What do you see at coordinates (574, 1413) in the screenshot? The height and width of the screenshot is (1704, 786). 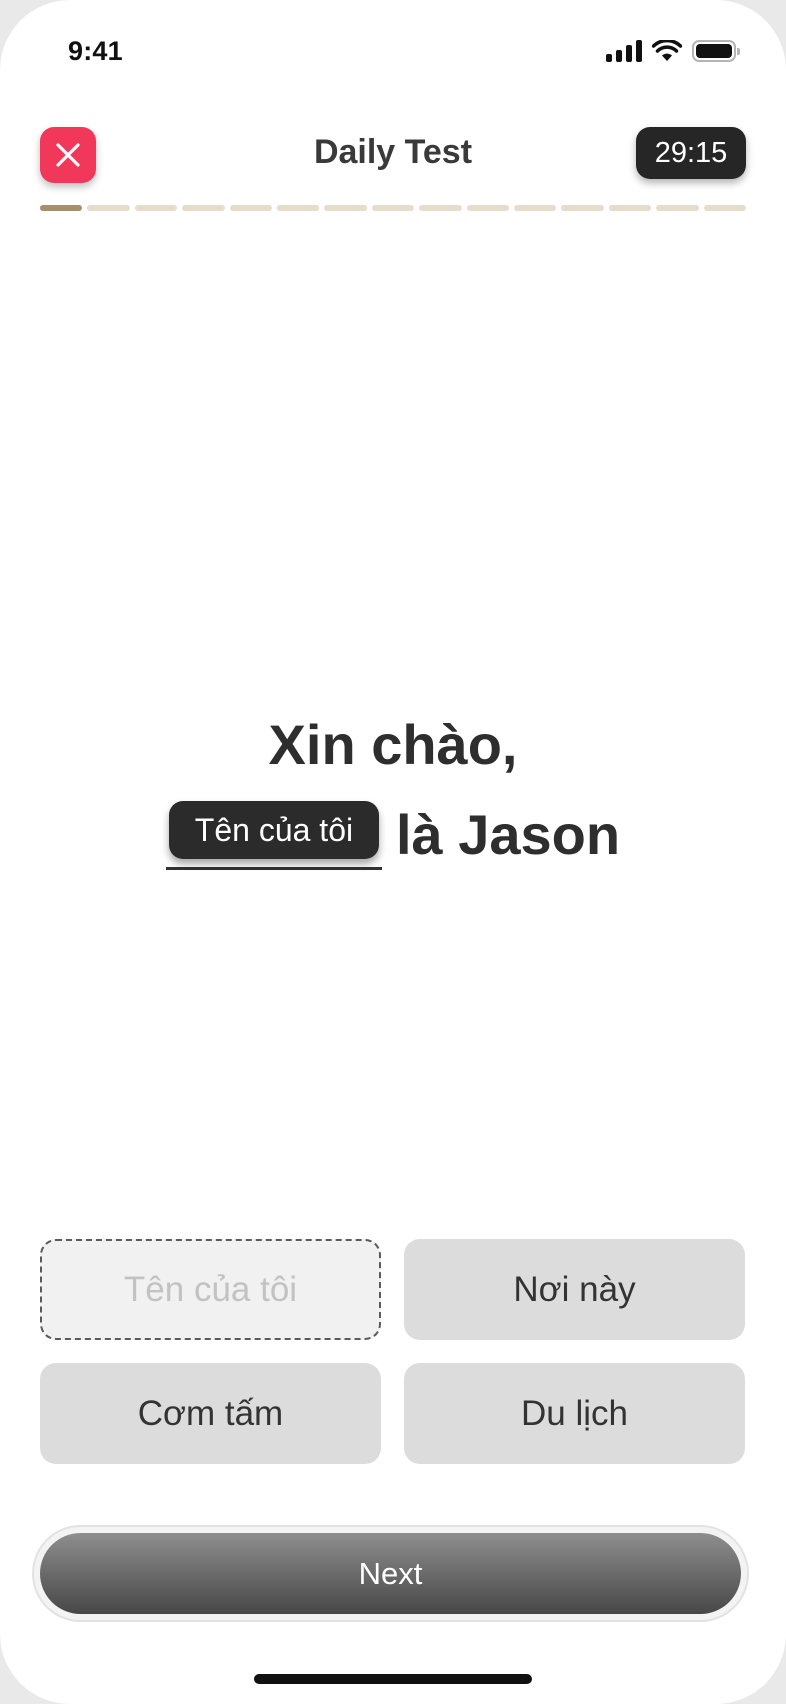 I see `option-du-lich: Du lịch` at bounding box center [574, 1413].